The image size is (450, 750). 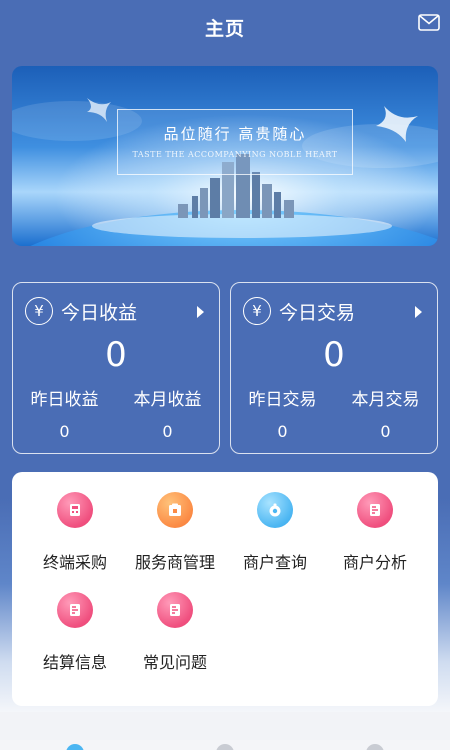 I want to click on month-transaction: 本月交易 0, so click(x=385, y=413).